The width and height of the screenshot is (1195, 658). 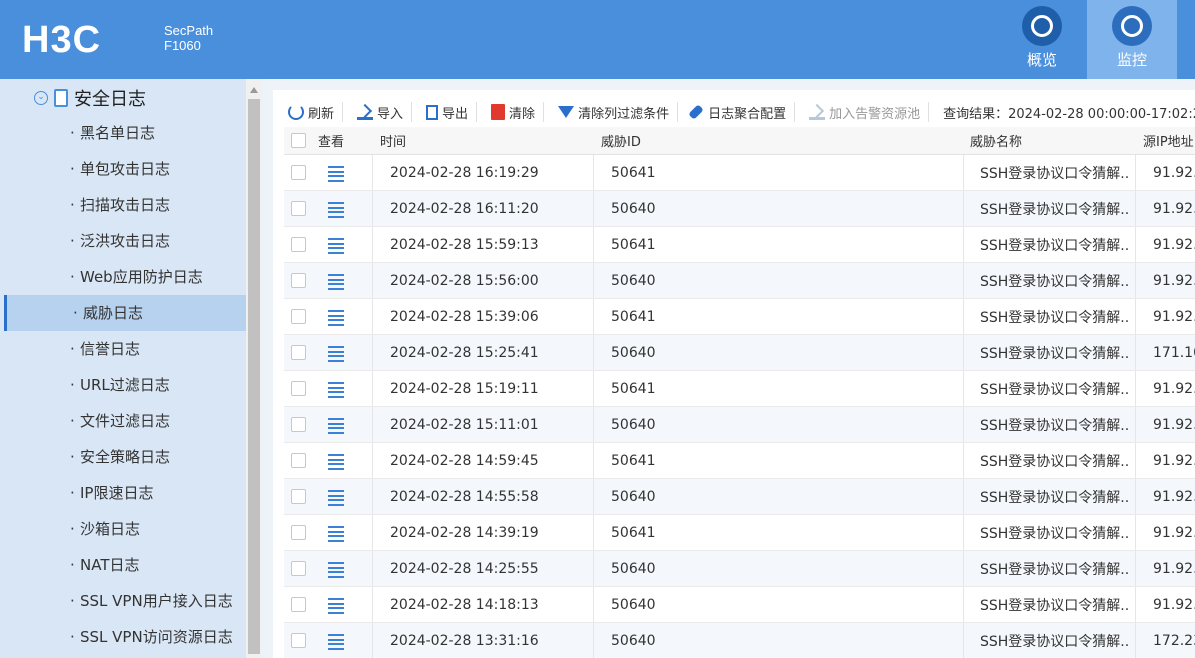 I want to click on cell-threat-id: 50641, so click(x=633, y=532).